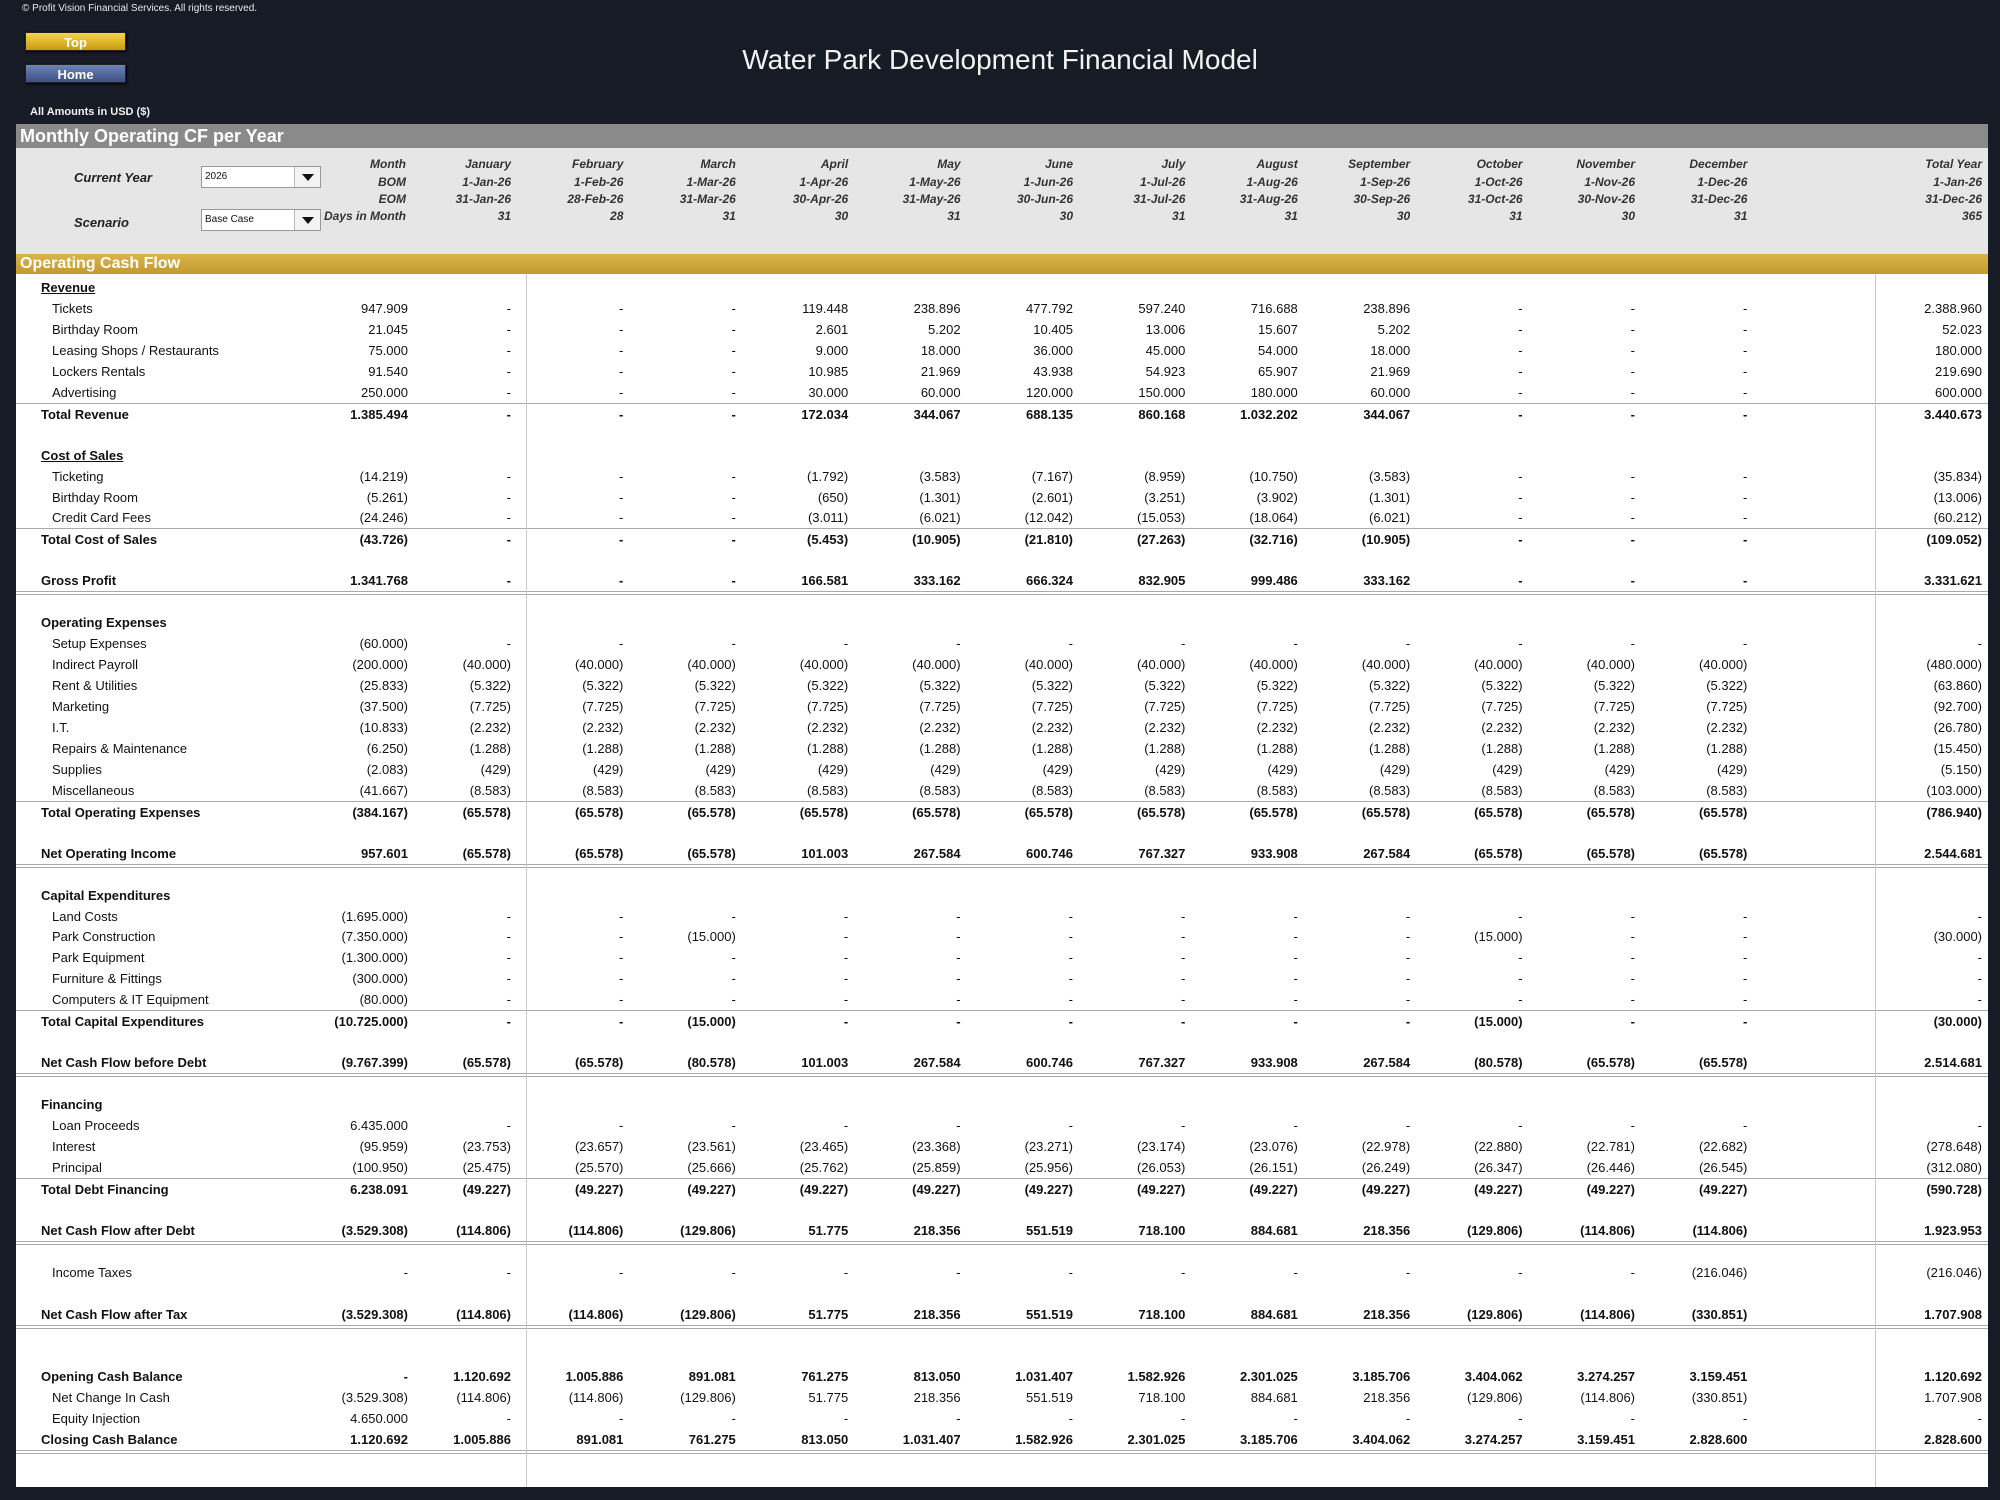  I want to click on row-label: Credit Card Fees, so click(101, 518).